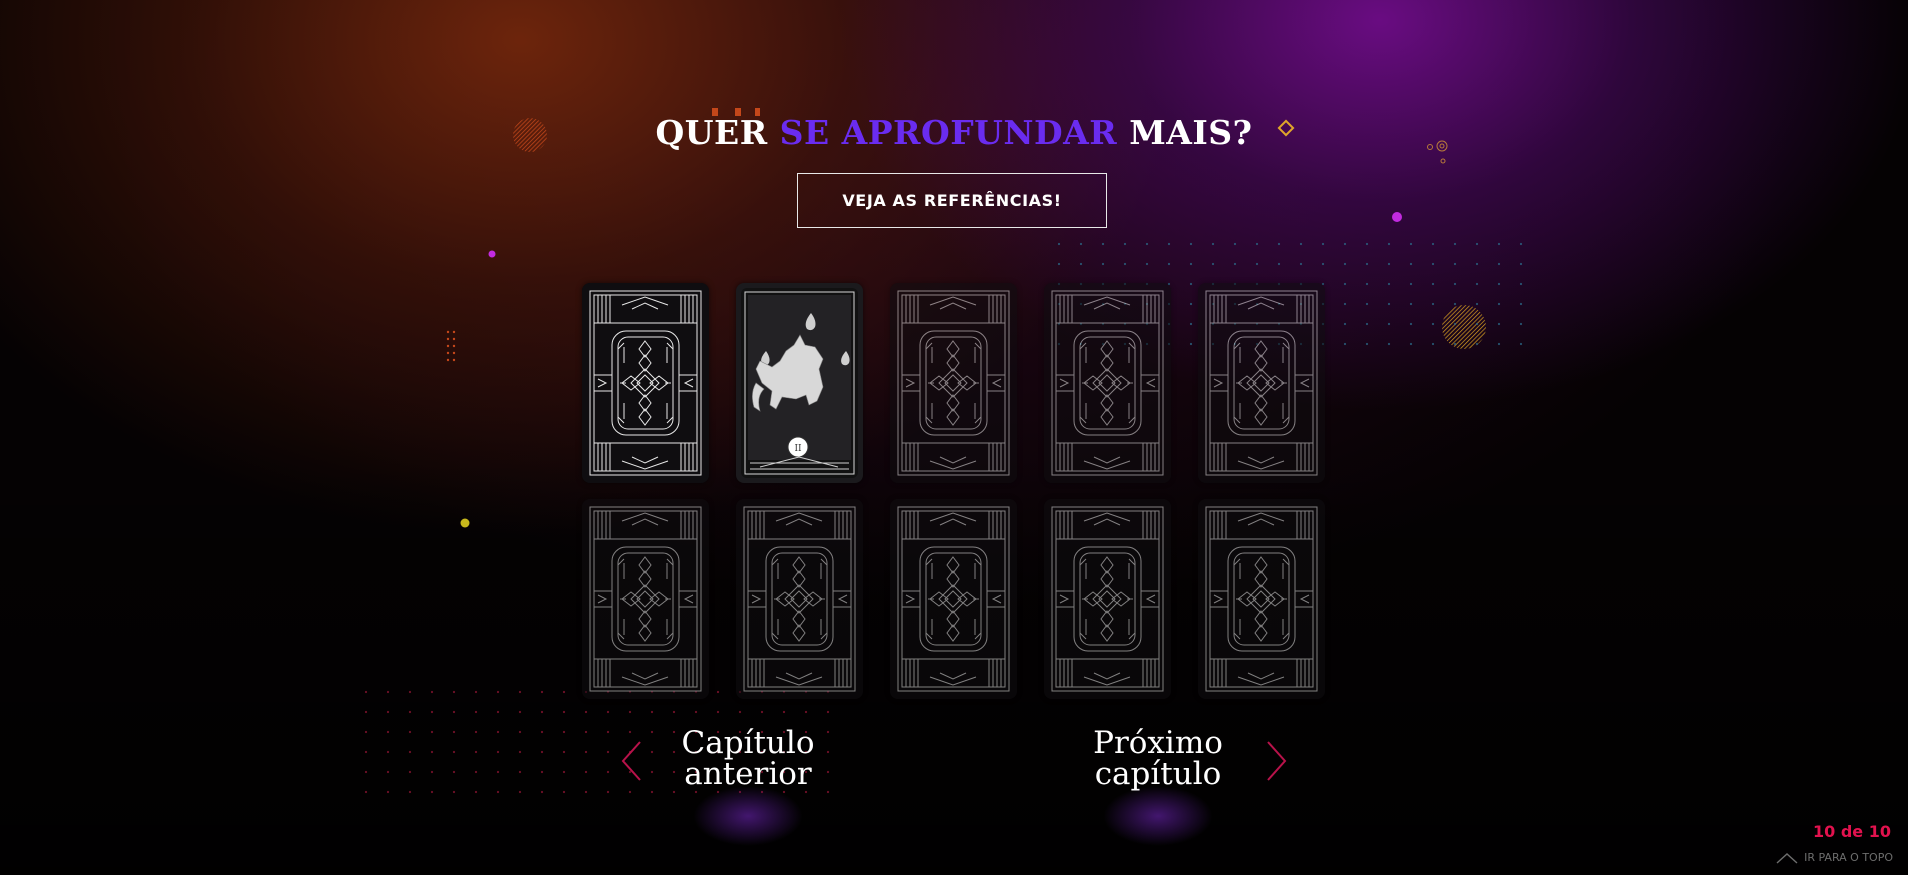 This screenshot has height=875, width=1908. What do you see at coordinates (1852, 831) in the screenshot?
I see `page-counter: 10 de 10` at bounding box center [1852, 831].